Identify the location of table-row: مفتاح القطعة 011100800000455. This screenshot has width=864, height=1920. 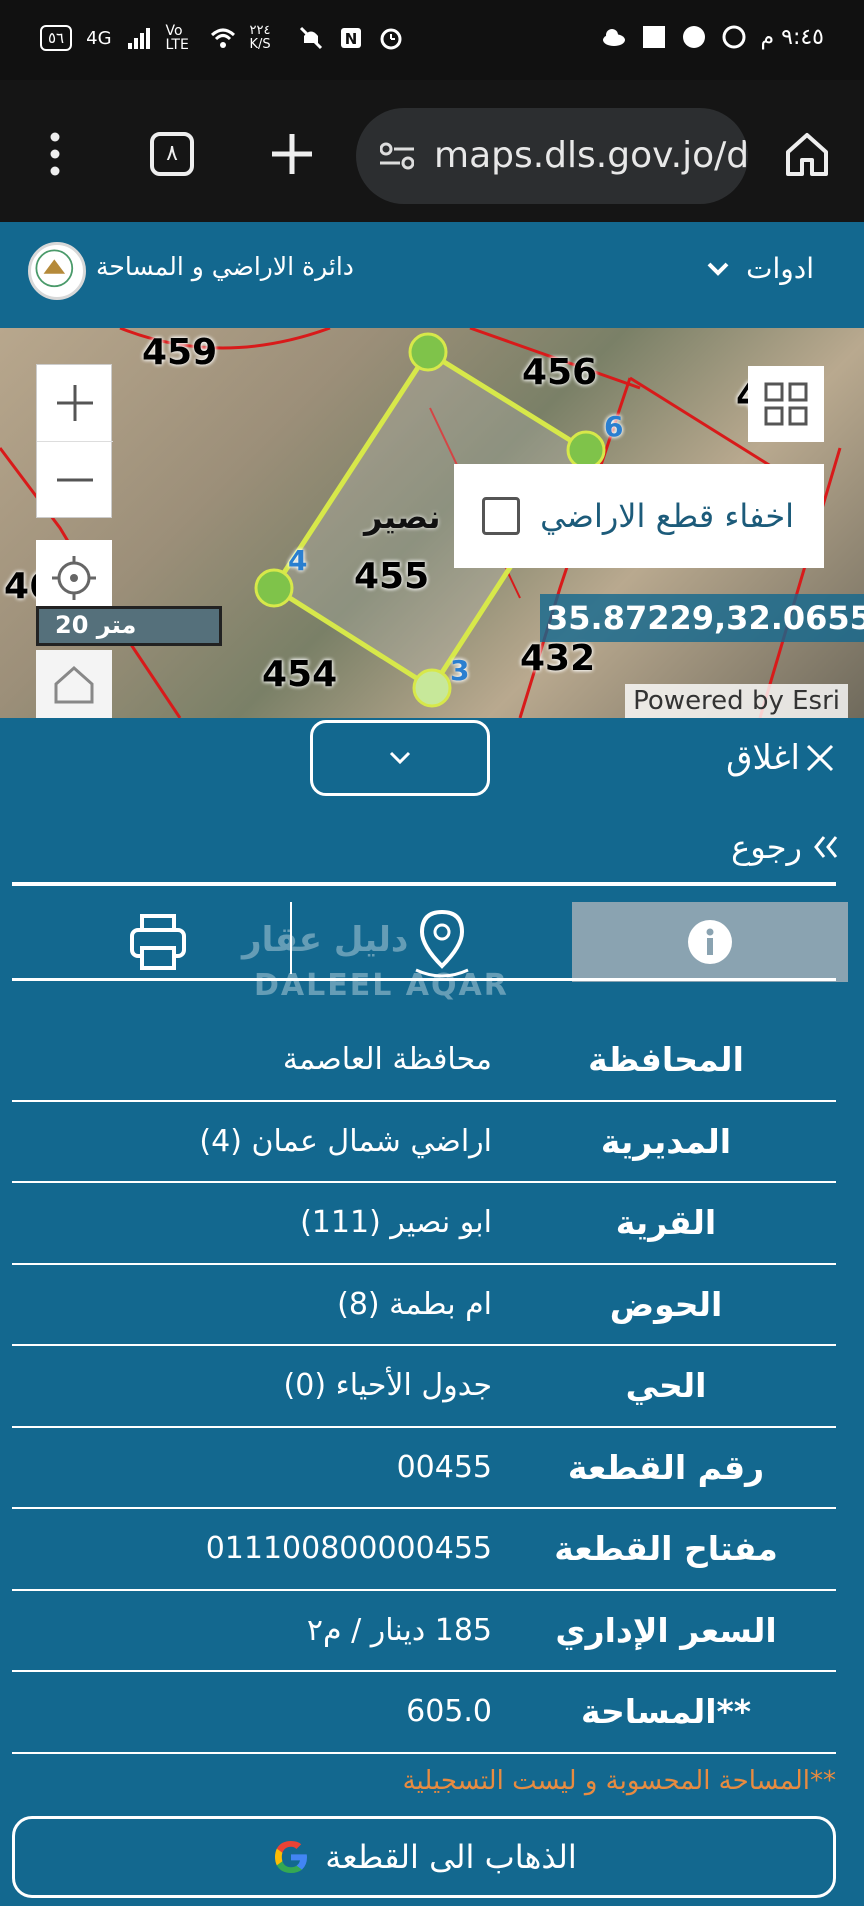
(424, 1550).